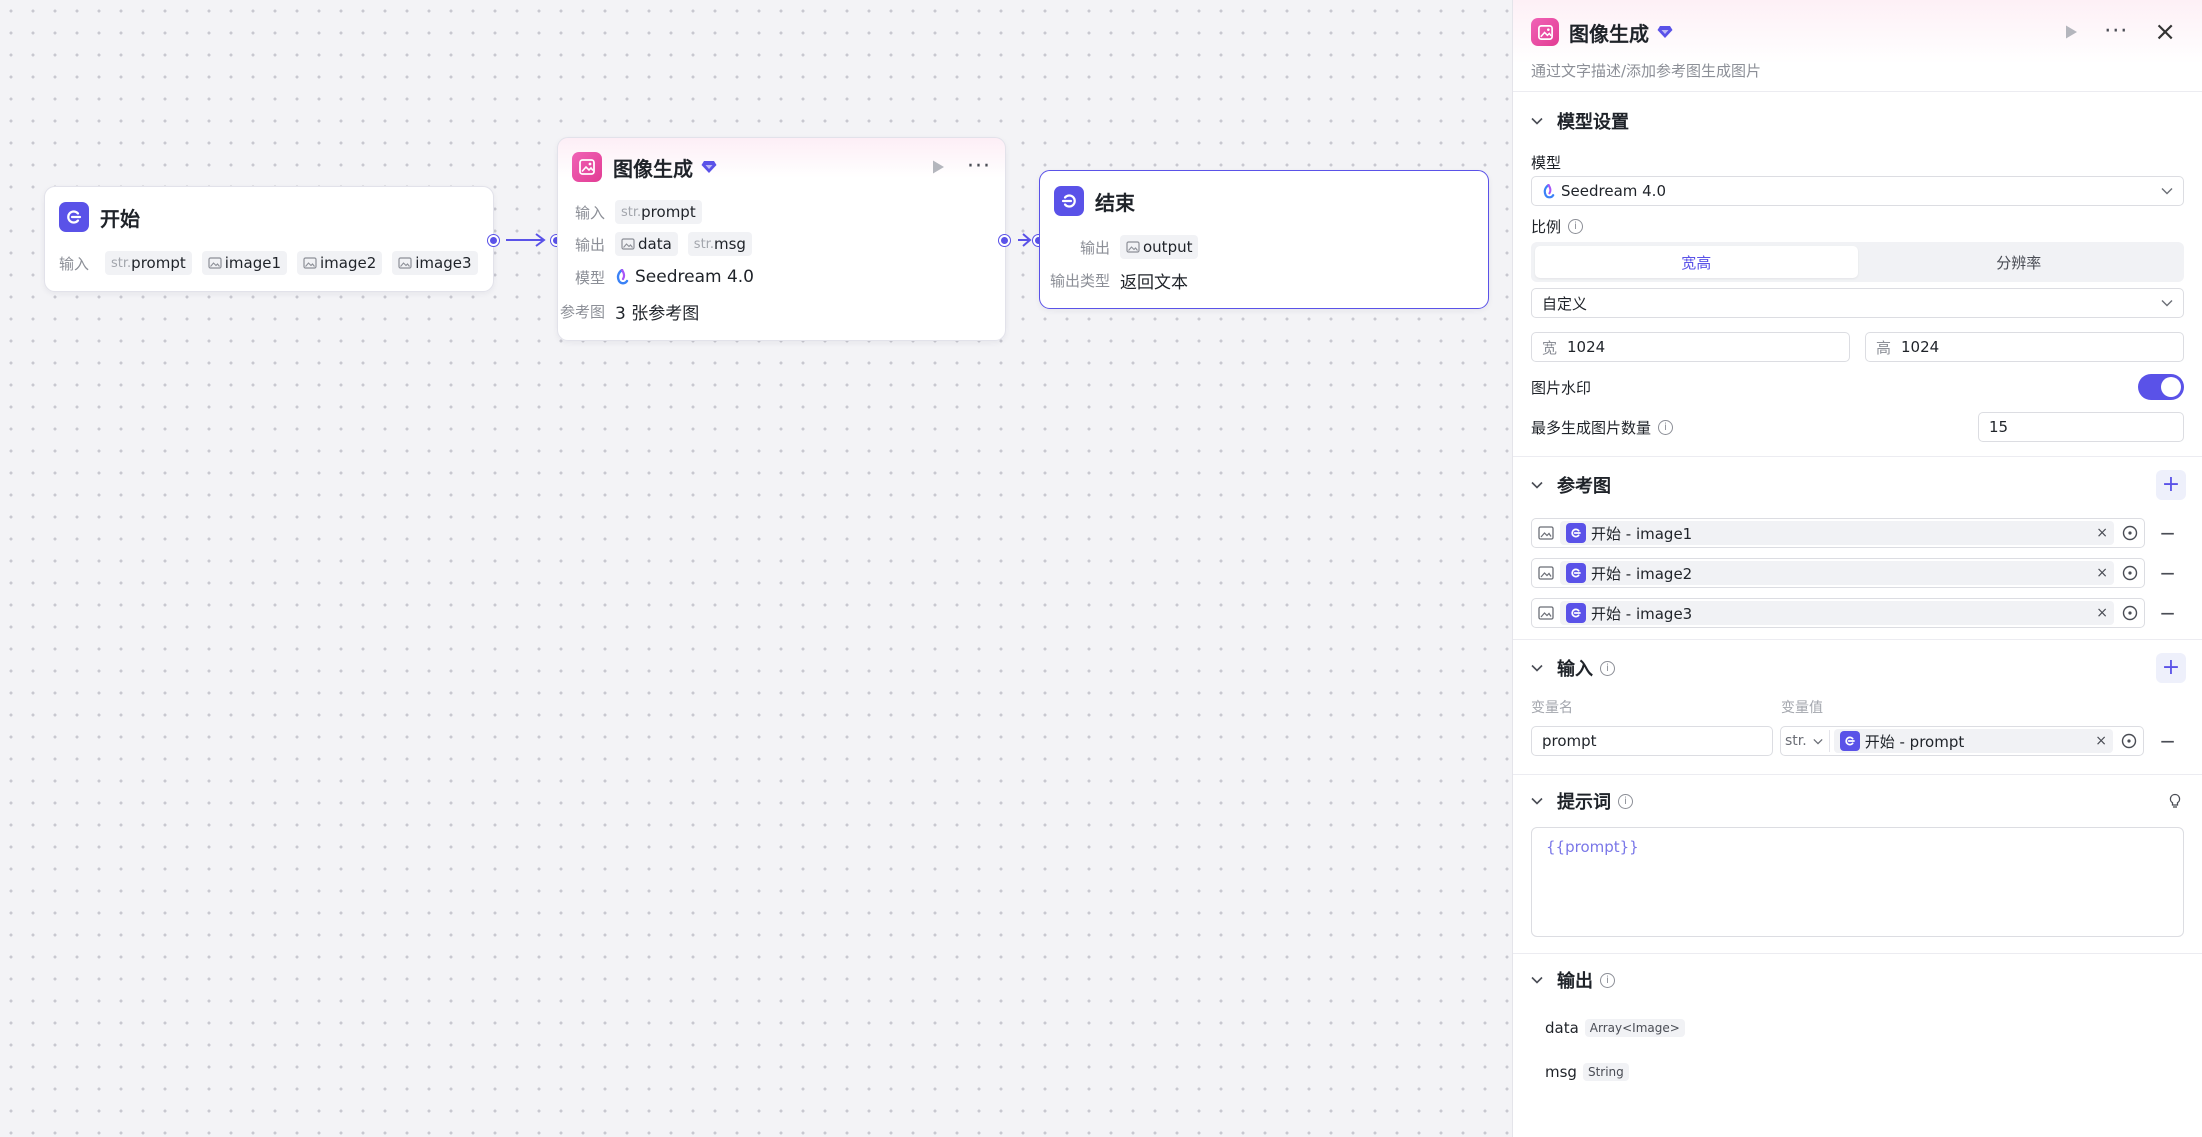  I want to click on col-var-name: 变量名, so click(1552, 708).